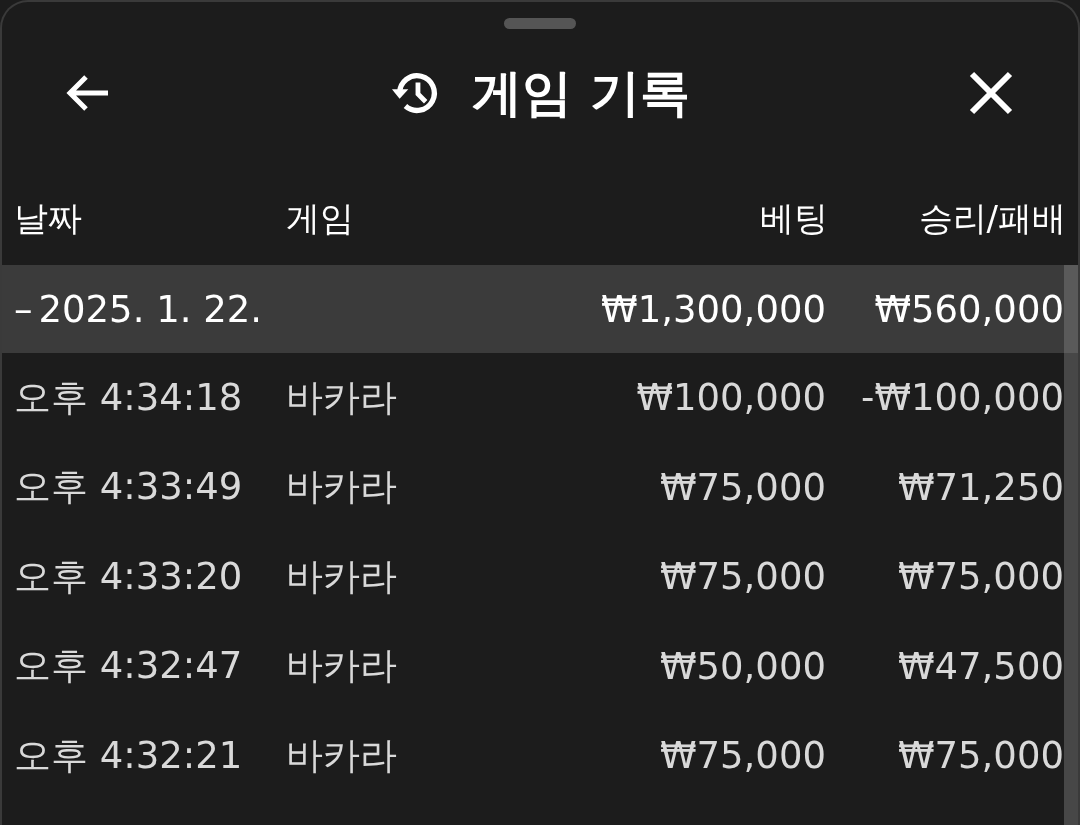 The height and width of the screenshot is (825, 1080). Describe the element at coordinates (150, 219) in the screenshot. I see `column-header: 날짜` at that location.